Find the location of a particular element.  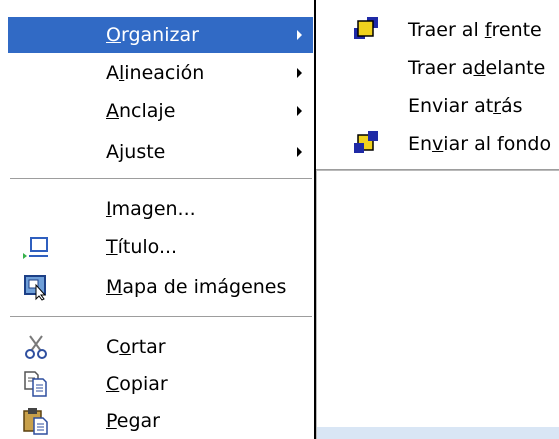

copy-icon is located at coordinates (35, 384).